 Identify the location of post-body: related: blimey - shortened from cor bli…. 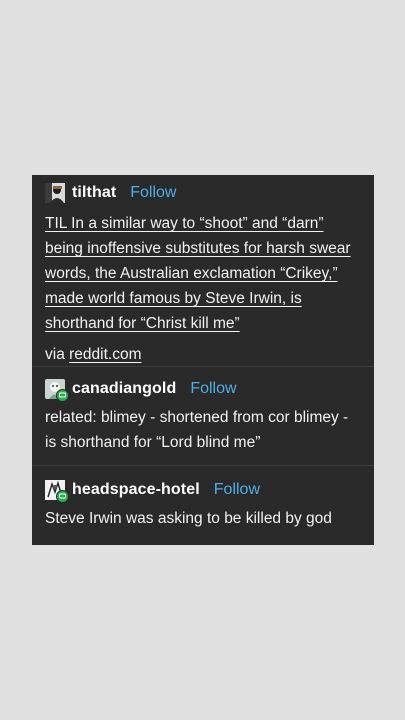
(197, 430).